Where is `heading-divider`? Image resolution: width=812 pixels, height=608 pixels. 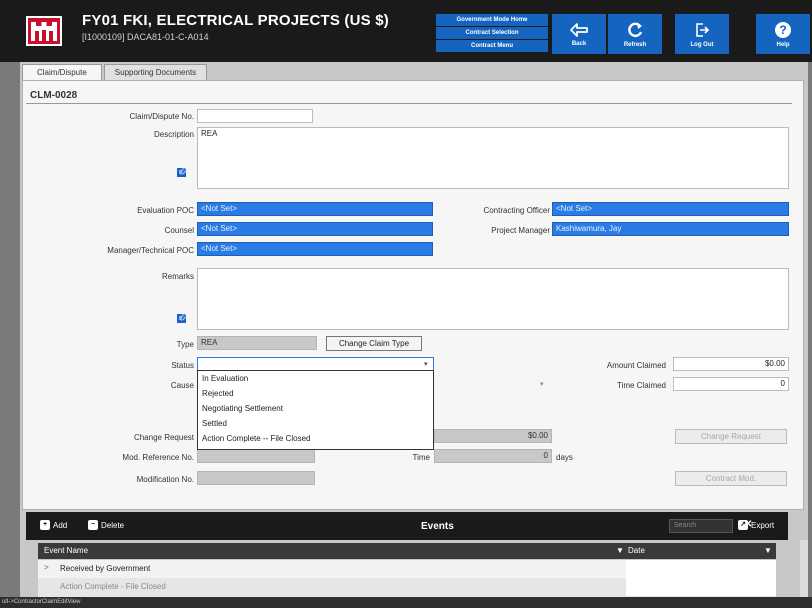 heading-divider is located at coordinates (409, 103).